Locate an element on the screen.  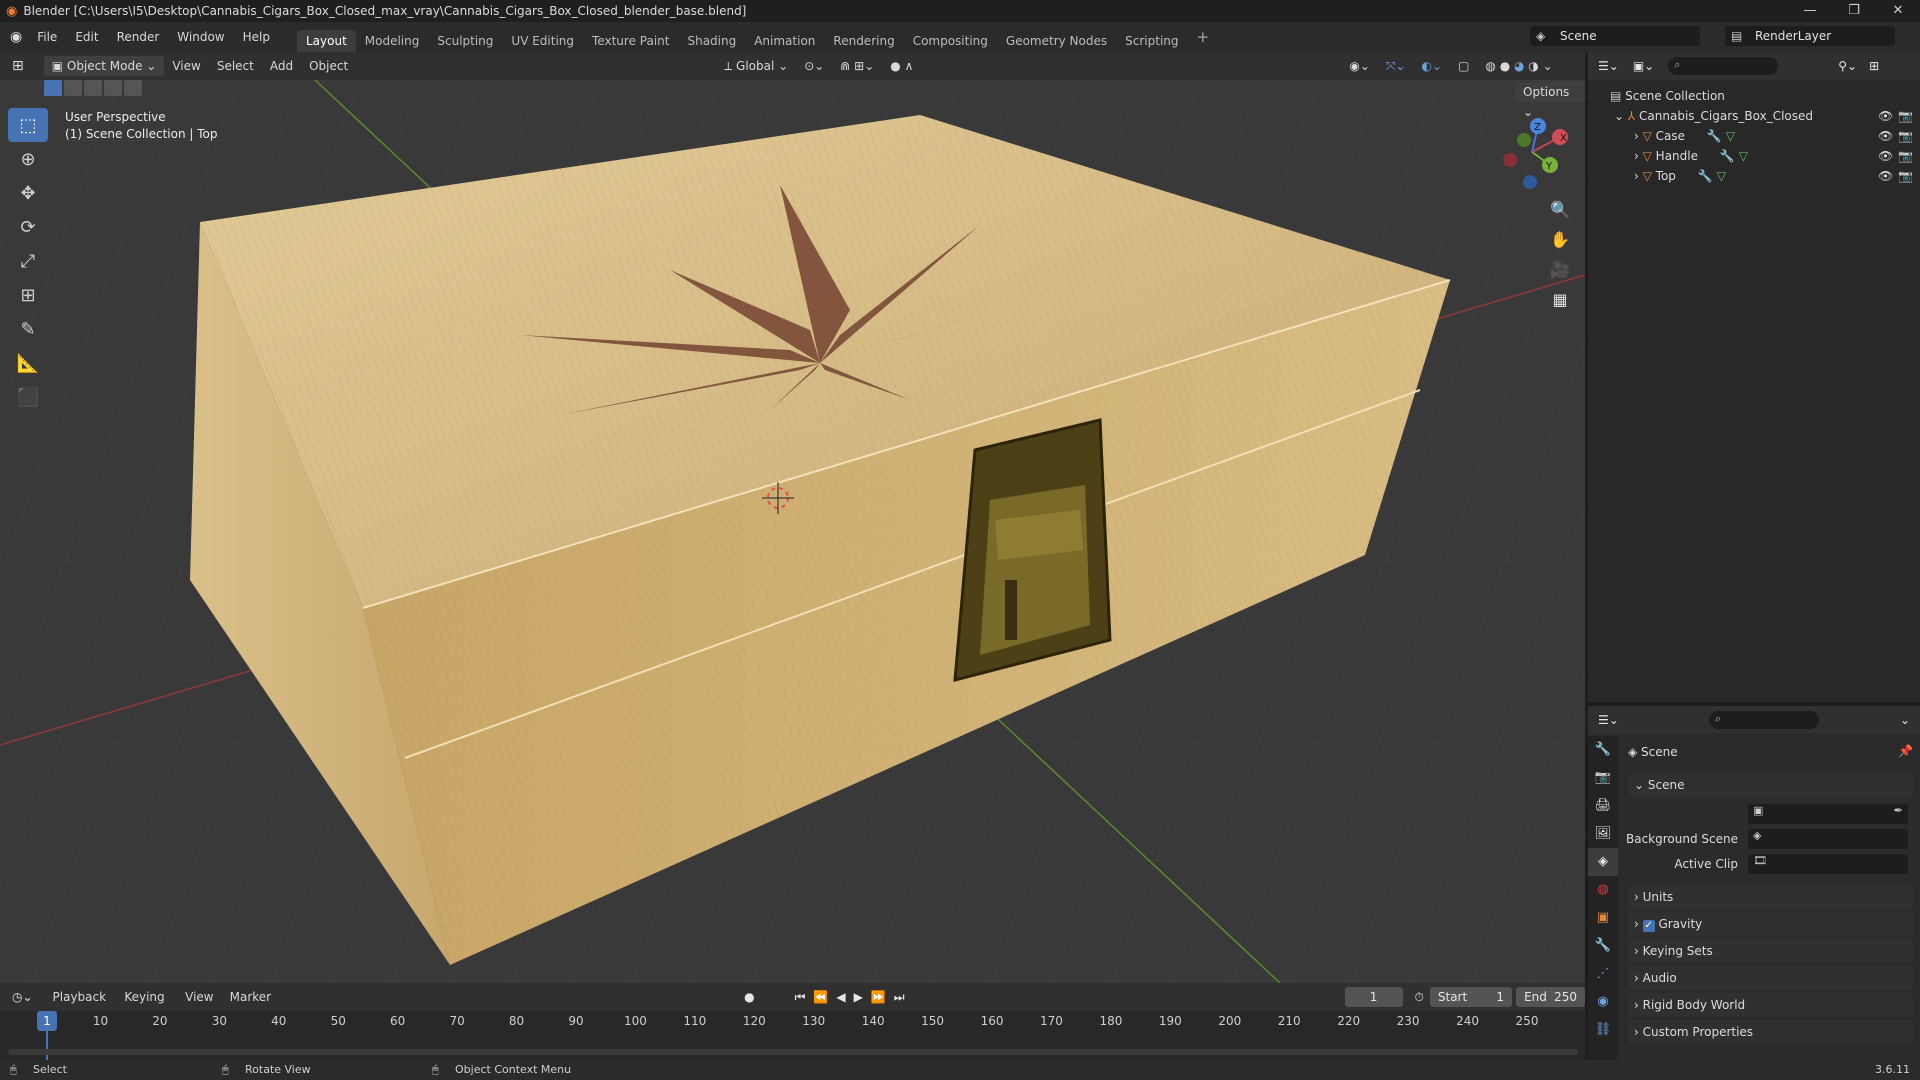
tab-uv-editing: UV Editing is located at coordinates (542, 41).